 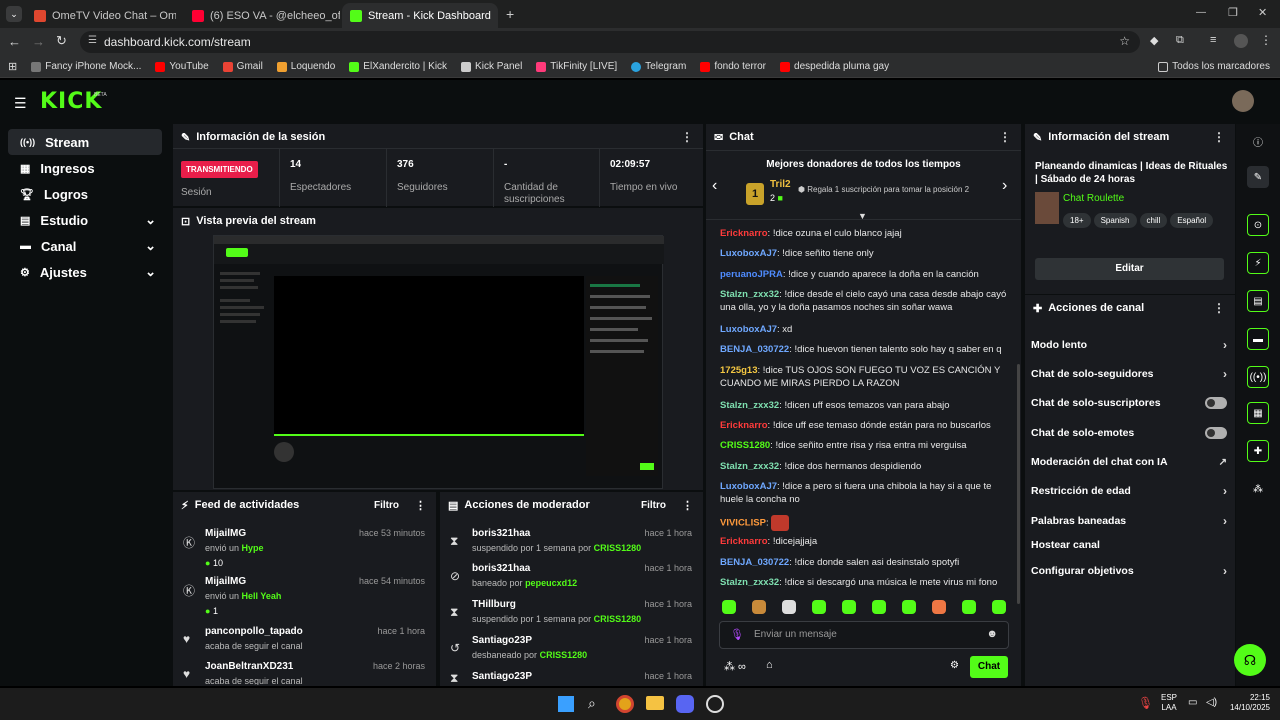 I want to click on feed-user: panconpollo_tapado, so click(x=254, y=631).